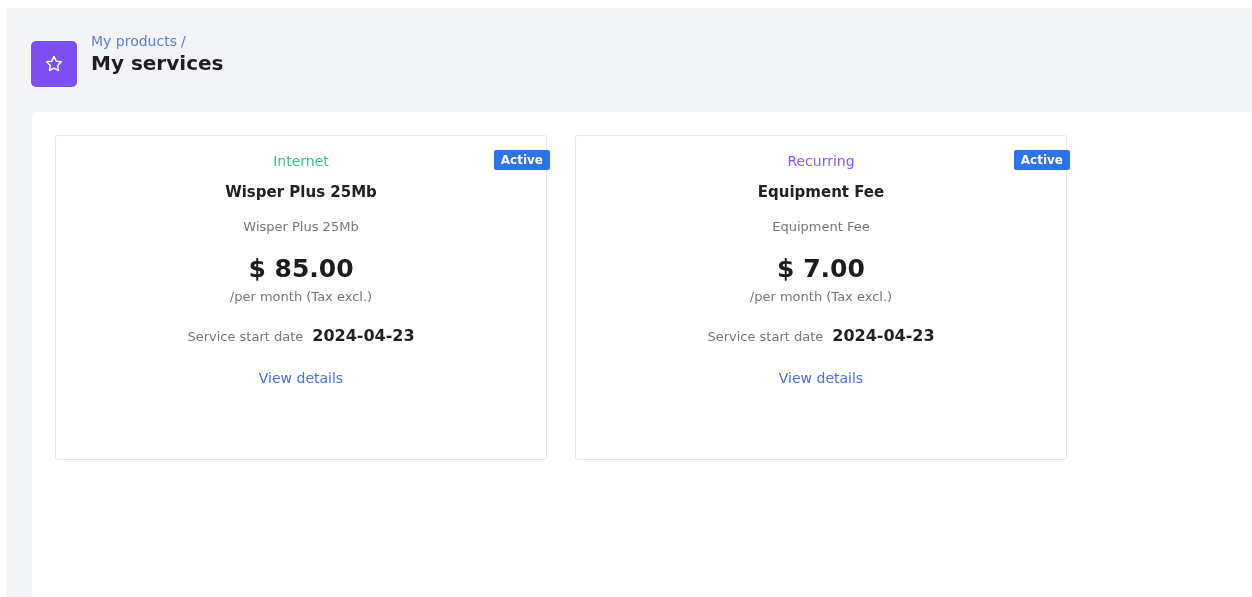 This screenshot has width=1252, height=597. Describe the element at coordinates (821, 268) in the screenshot. I see `price: $ 7.00` at that location.